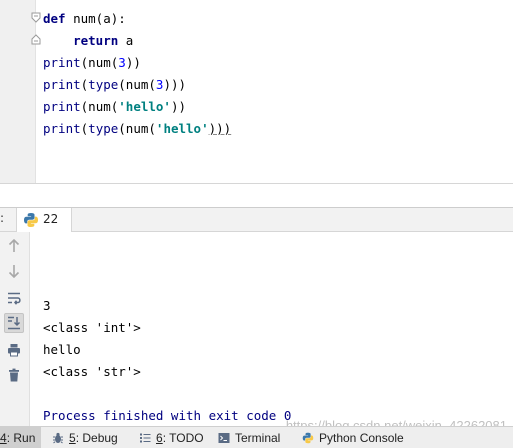 This screenshot has height=448, width=513. I want to click on arrow-up-icon, so click(14, 245).